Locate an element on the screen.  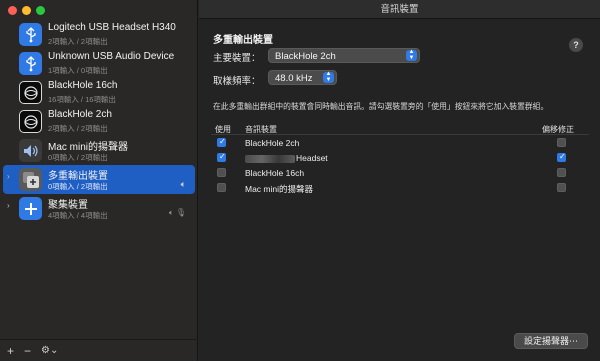
device-item-blackhole-16ch: BlackHole 16ch 16項輸入 / 16項輸出 is located at coordinates (99, 92).